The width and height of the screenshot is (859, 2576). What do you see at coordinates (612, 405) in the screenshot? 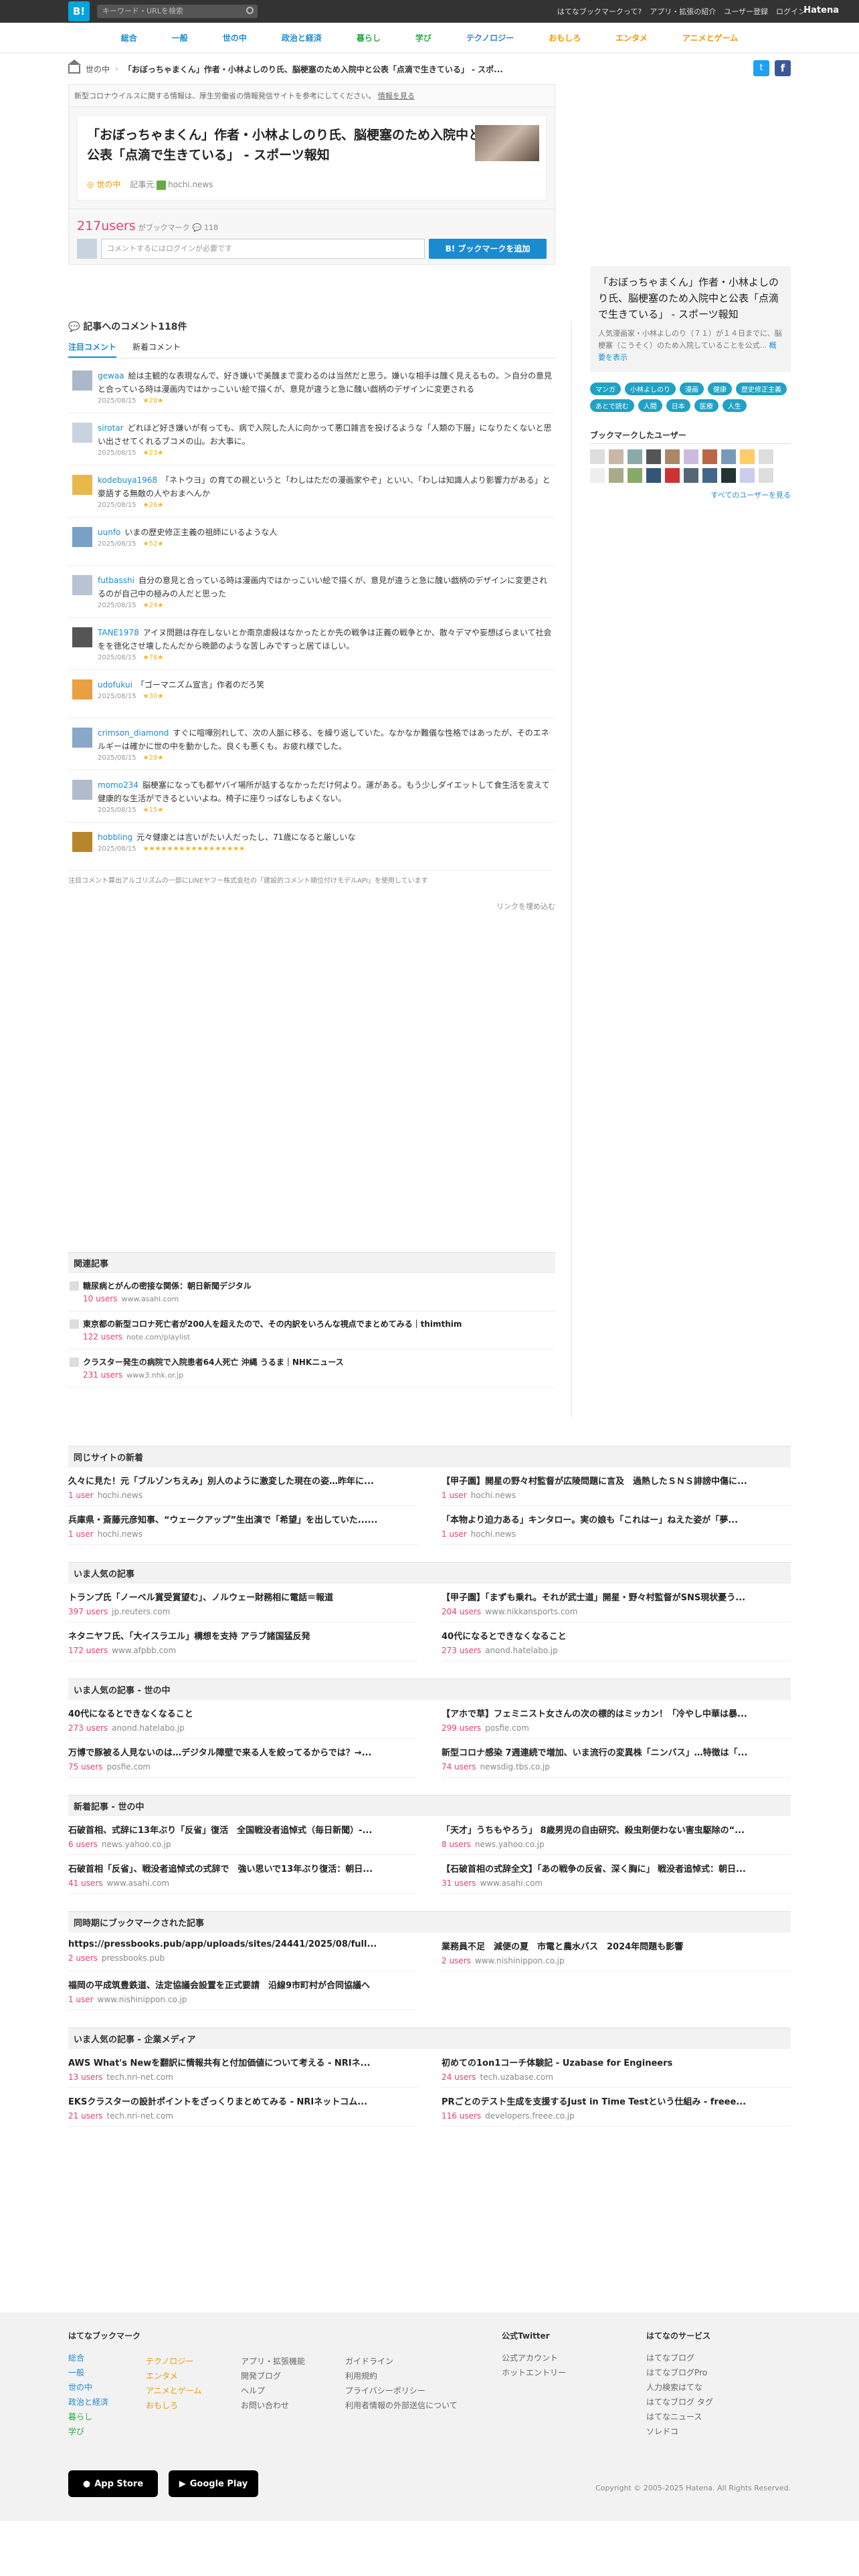
I see `tag: あとで読む` at bounding box center [612, 405].